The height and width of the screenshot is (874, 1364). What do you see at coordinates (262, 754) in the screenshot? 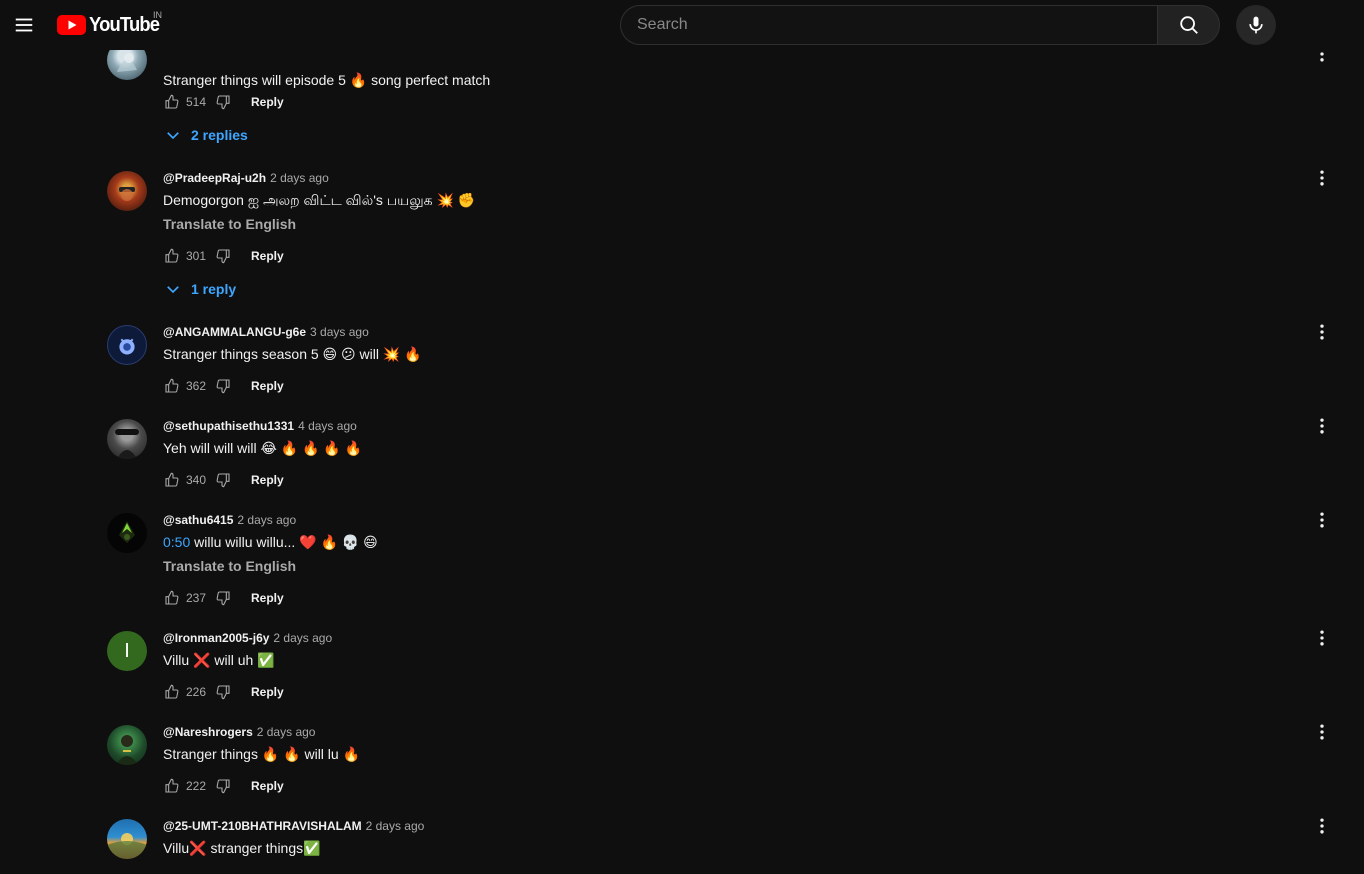
I see `comment-text: Stranger things 🔥 🔥 will lu 🔥` at bounding box center [262, 754].